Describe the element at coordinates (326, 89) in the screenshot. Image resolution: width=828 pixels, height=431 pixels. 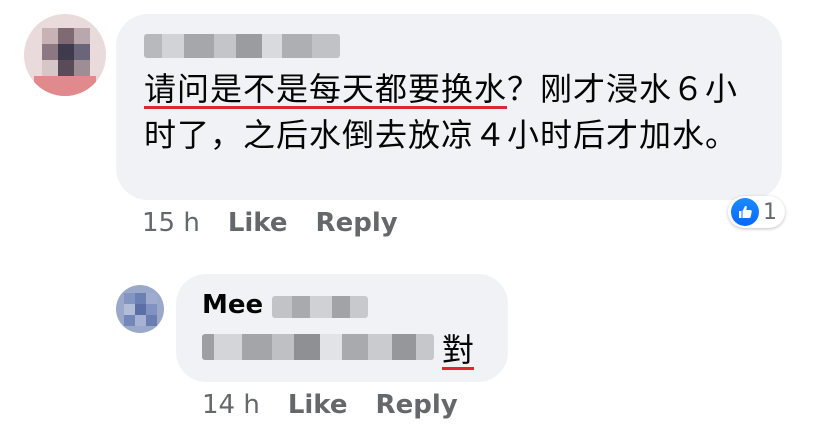
I see `comment-text-underlined: 请问是不是每天都要换水` at that location.